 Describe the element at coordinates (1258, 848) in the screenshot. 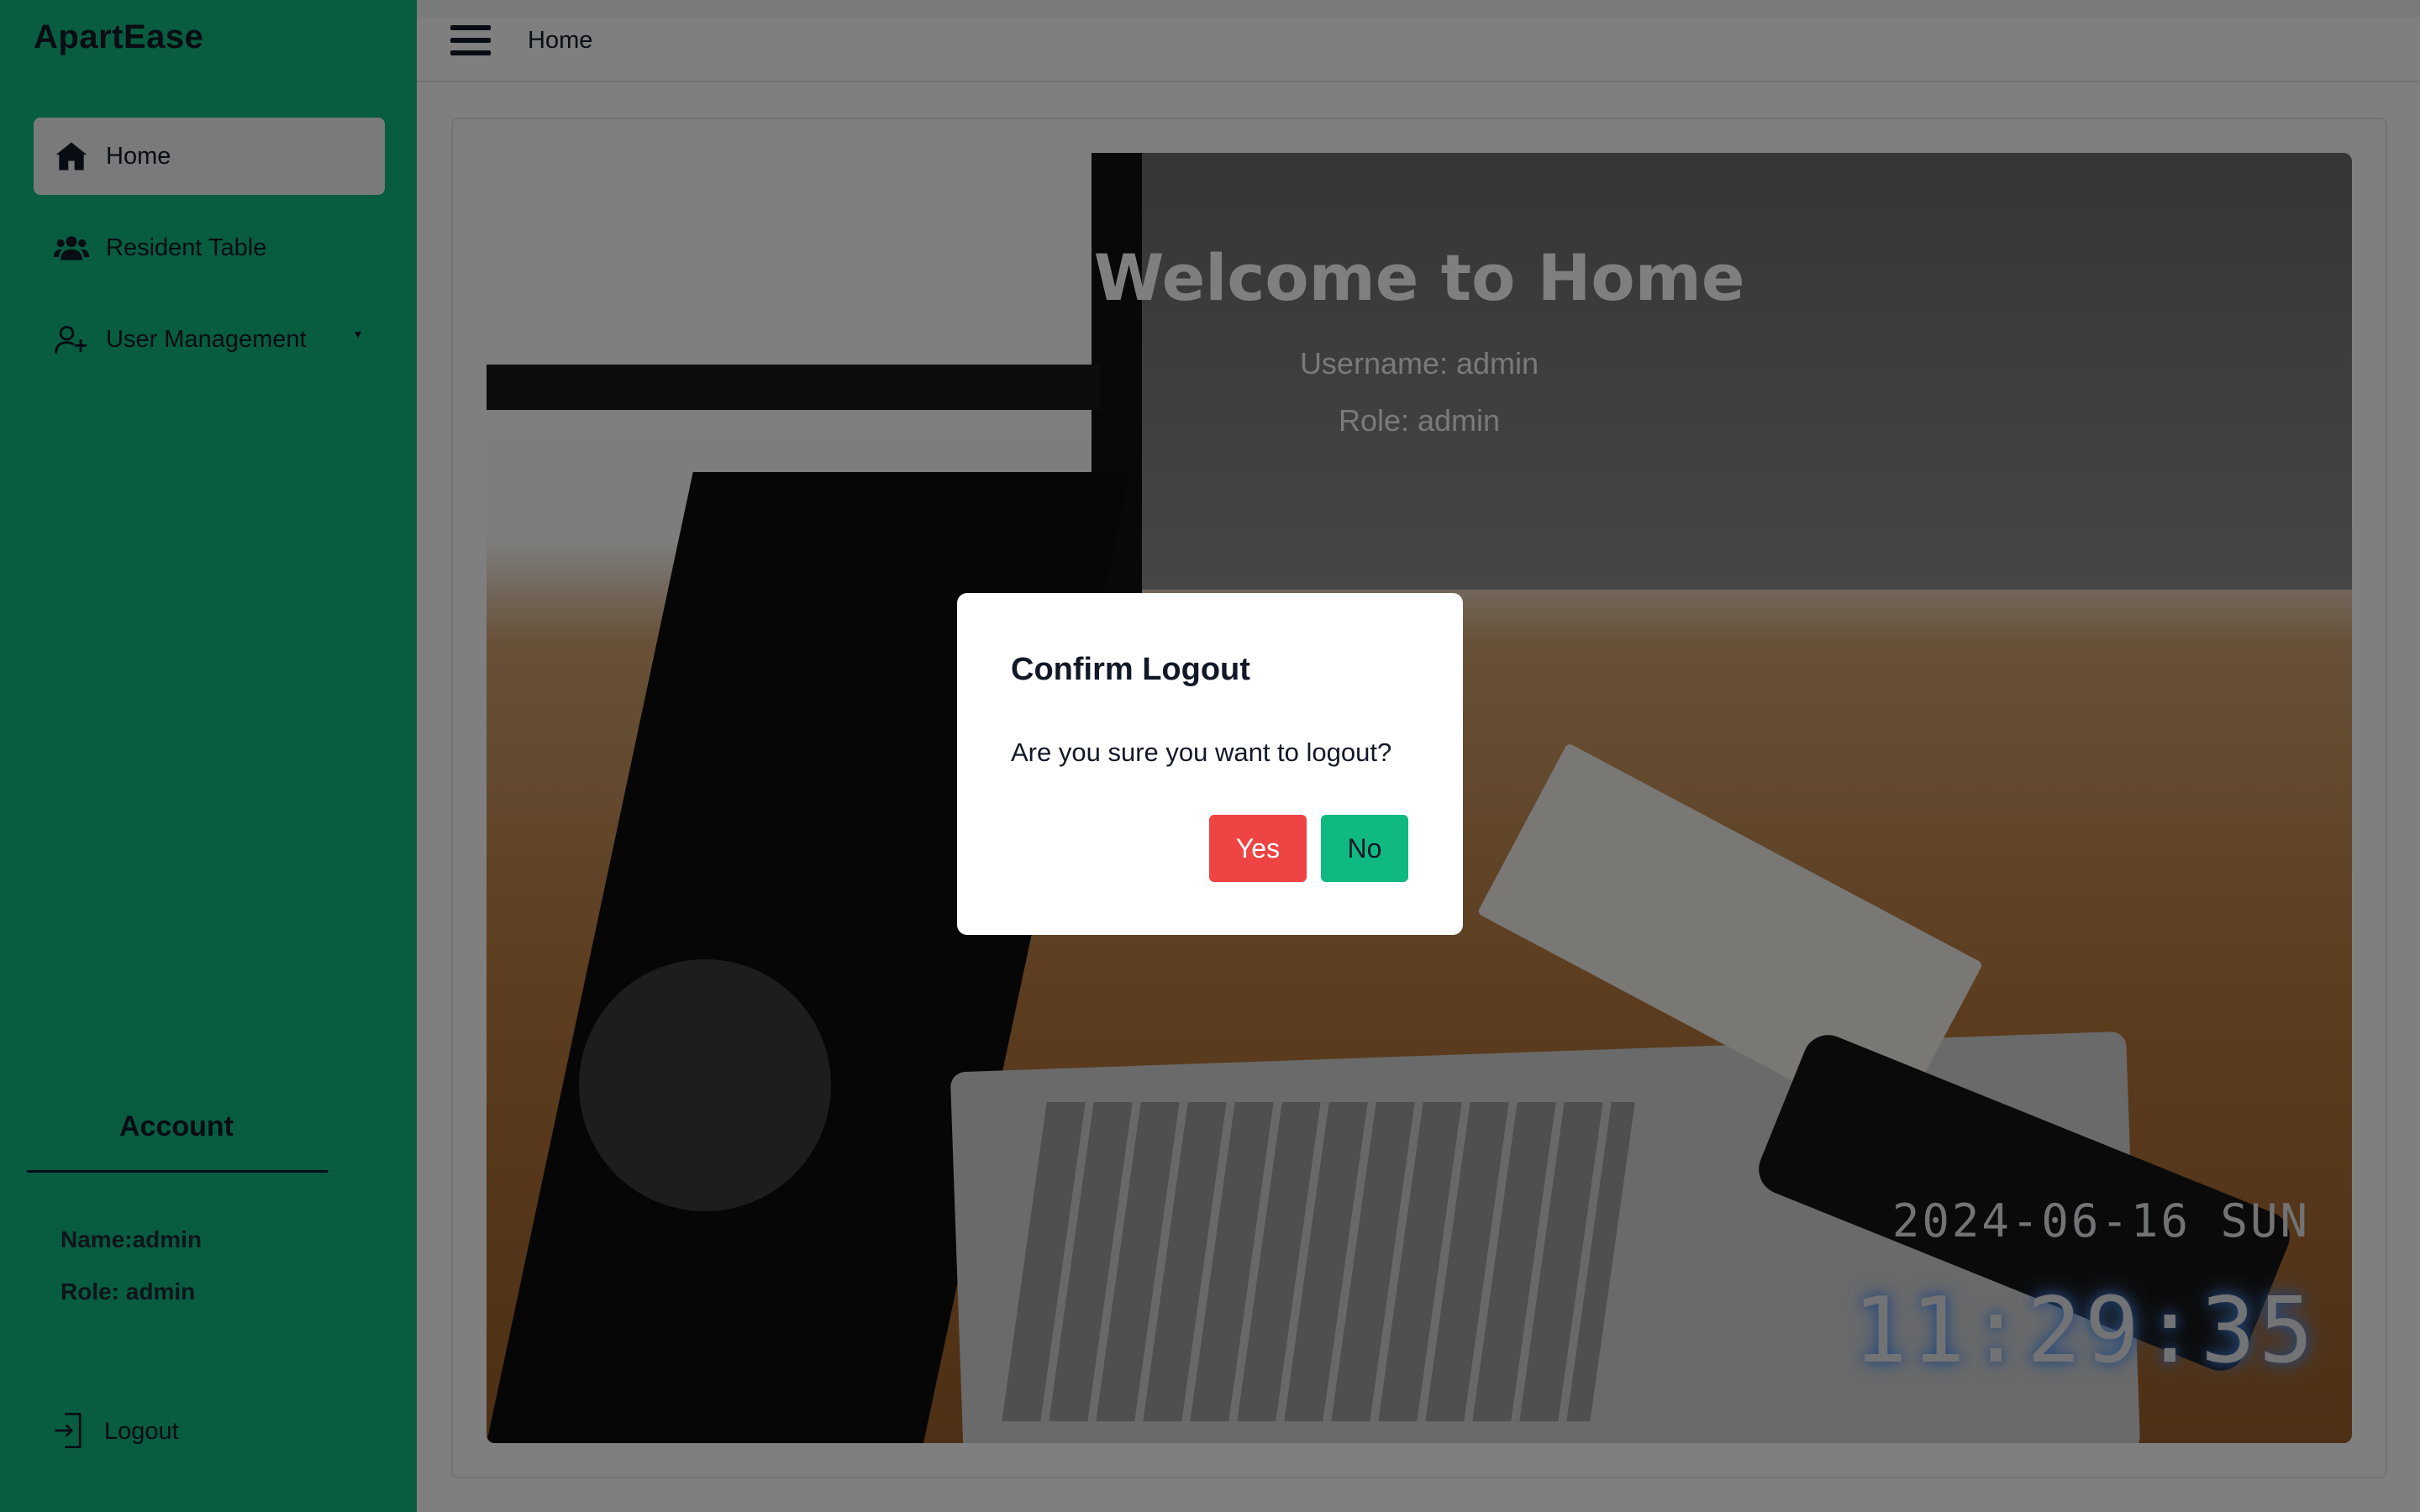

I see `yes-button: Yes` at that location.